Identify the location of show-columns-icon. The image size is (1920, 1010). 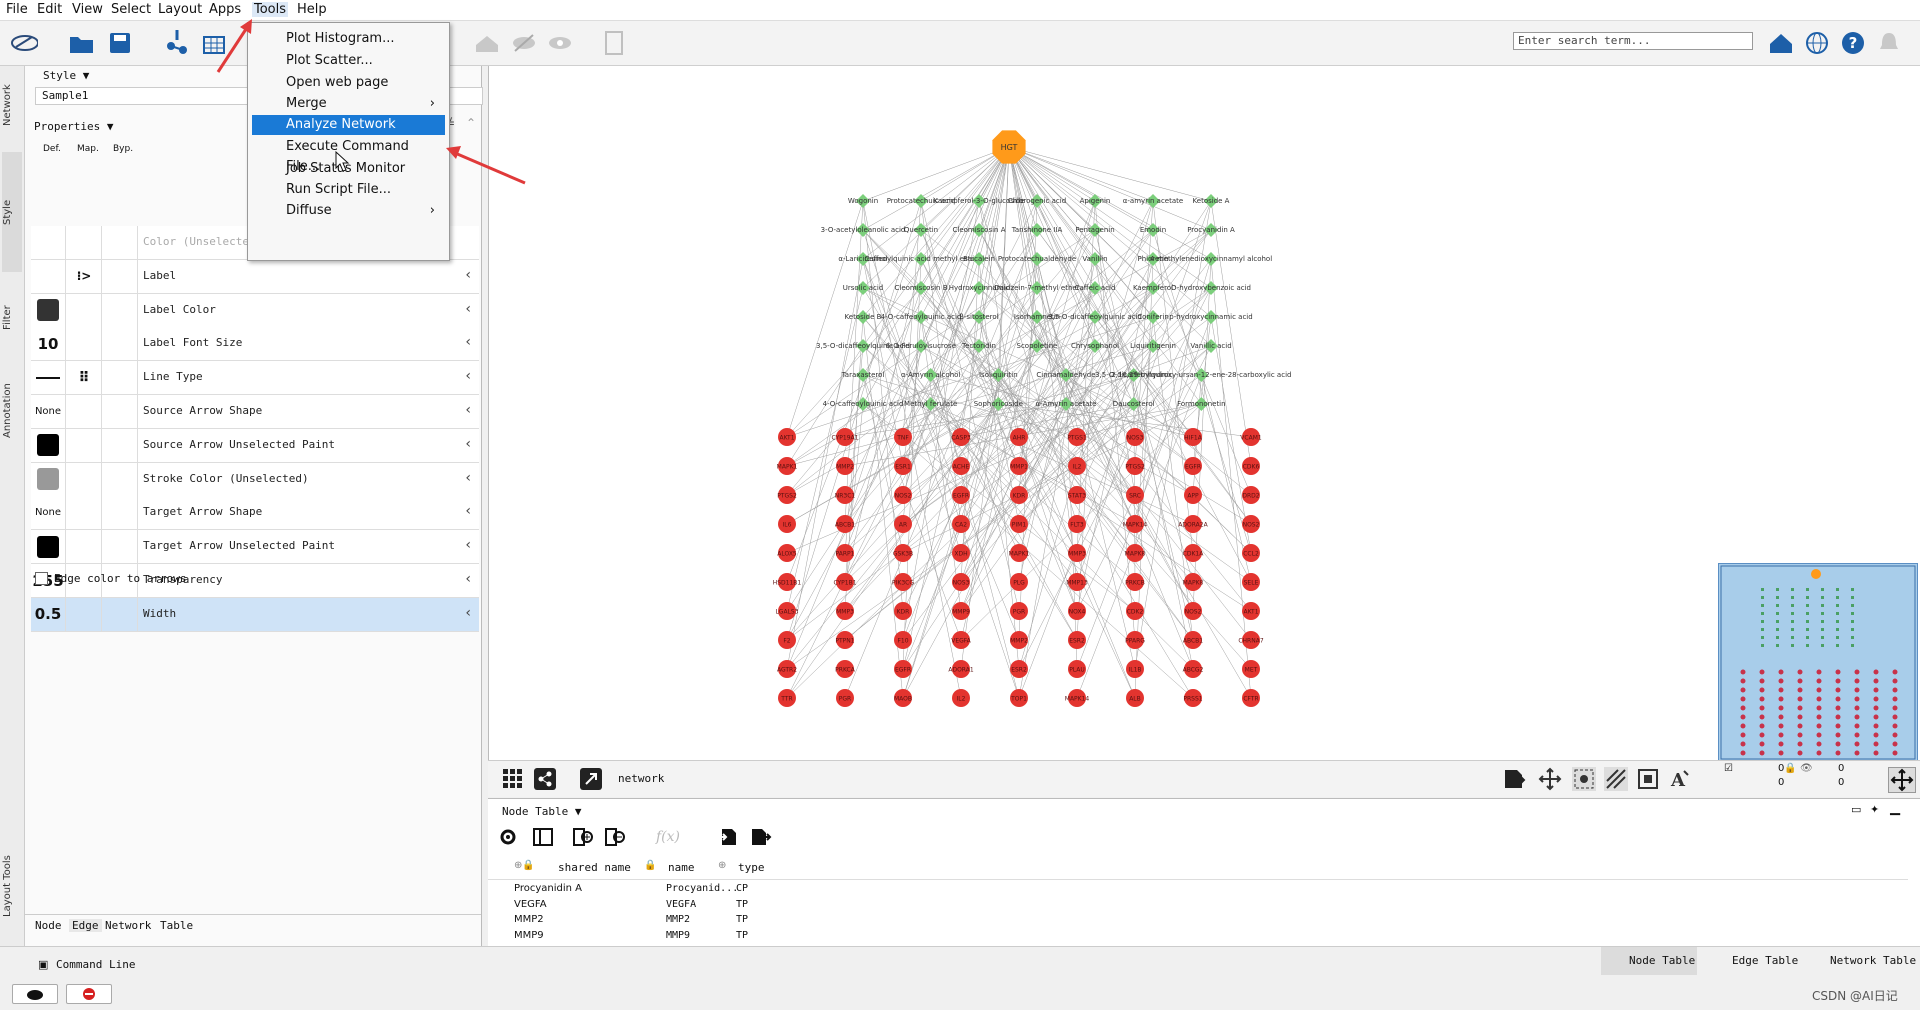
(543, 837).